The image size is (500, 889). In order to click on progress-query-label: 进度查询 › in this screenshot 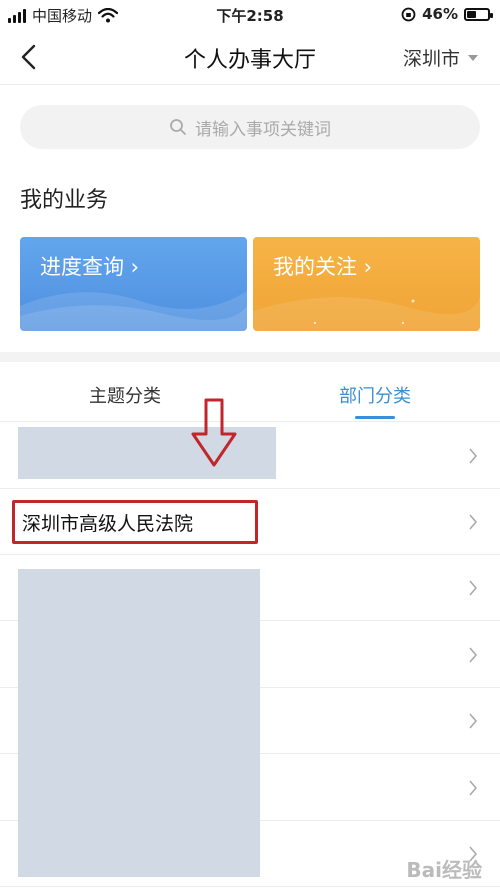, I will do `click(90, 267)`.